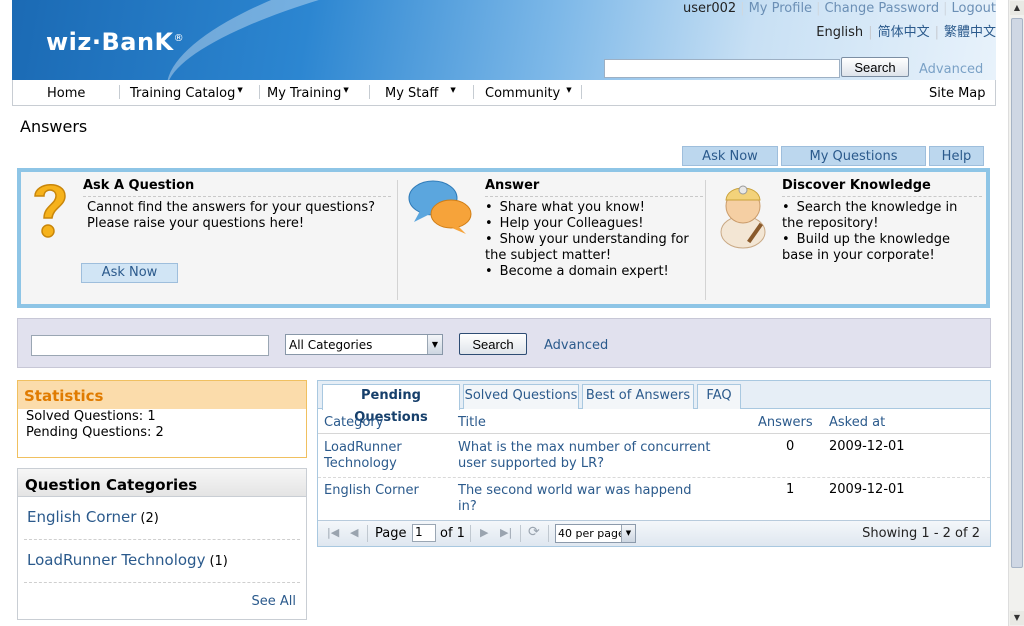 The height and width of the screenshot is (626, 1024). I want to click on category-count: (1), so click(218, 561).